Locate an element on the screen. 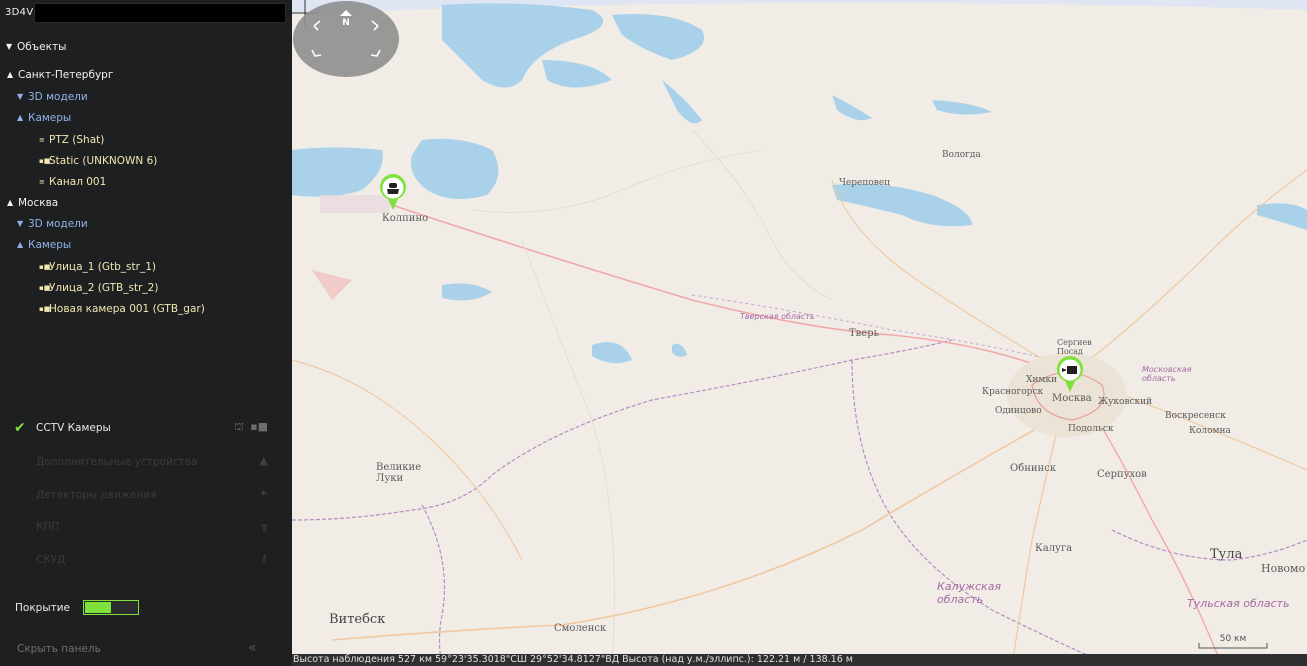  map-label-tula-oblast: Тульская область is located at coordinates (1238, 603).